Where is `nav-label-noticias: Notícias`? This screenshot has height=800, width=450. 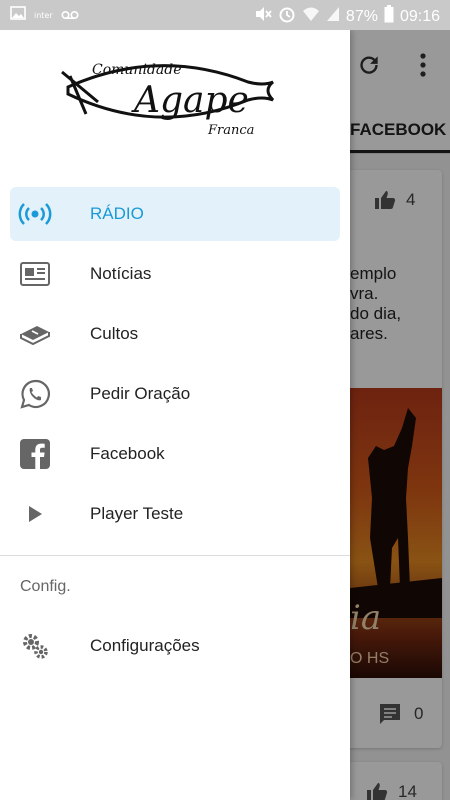 nav-label-noticias: Notícias is located at coordinates (121, 273).